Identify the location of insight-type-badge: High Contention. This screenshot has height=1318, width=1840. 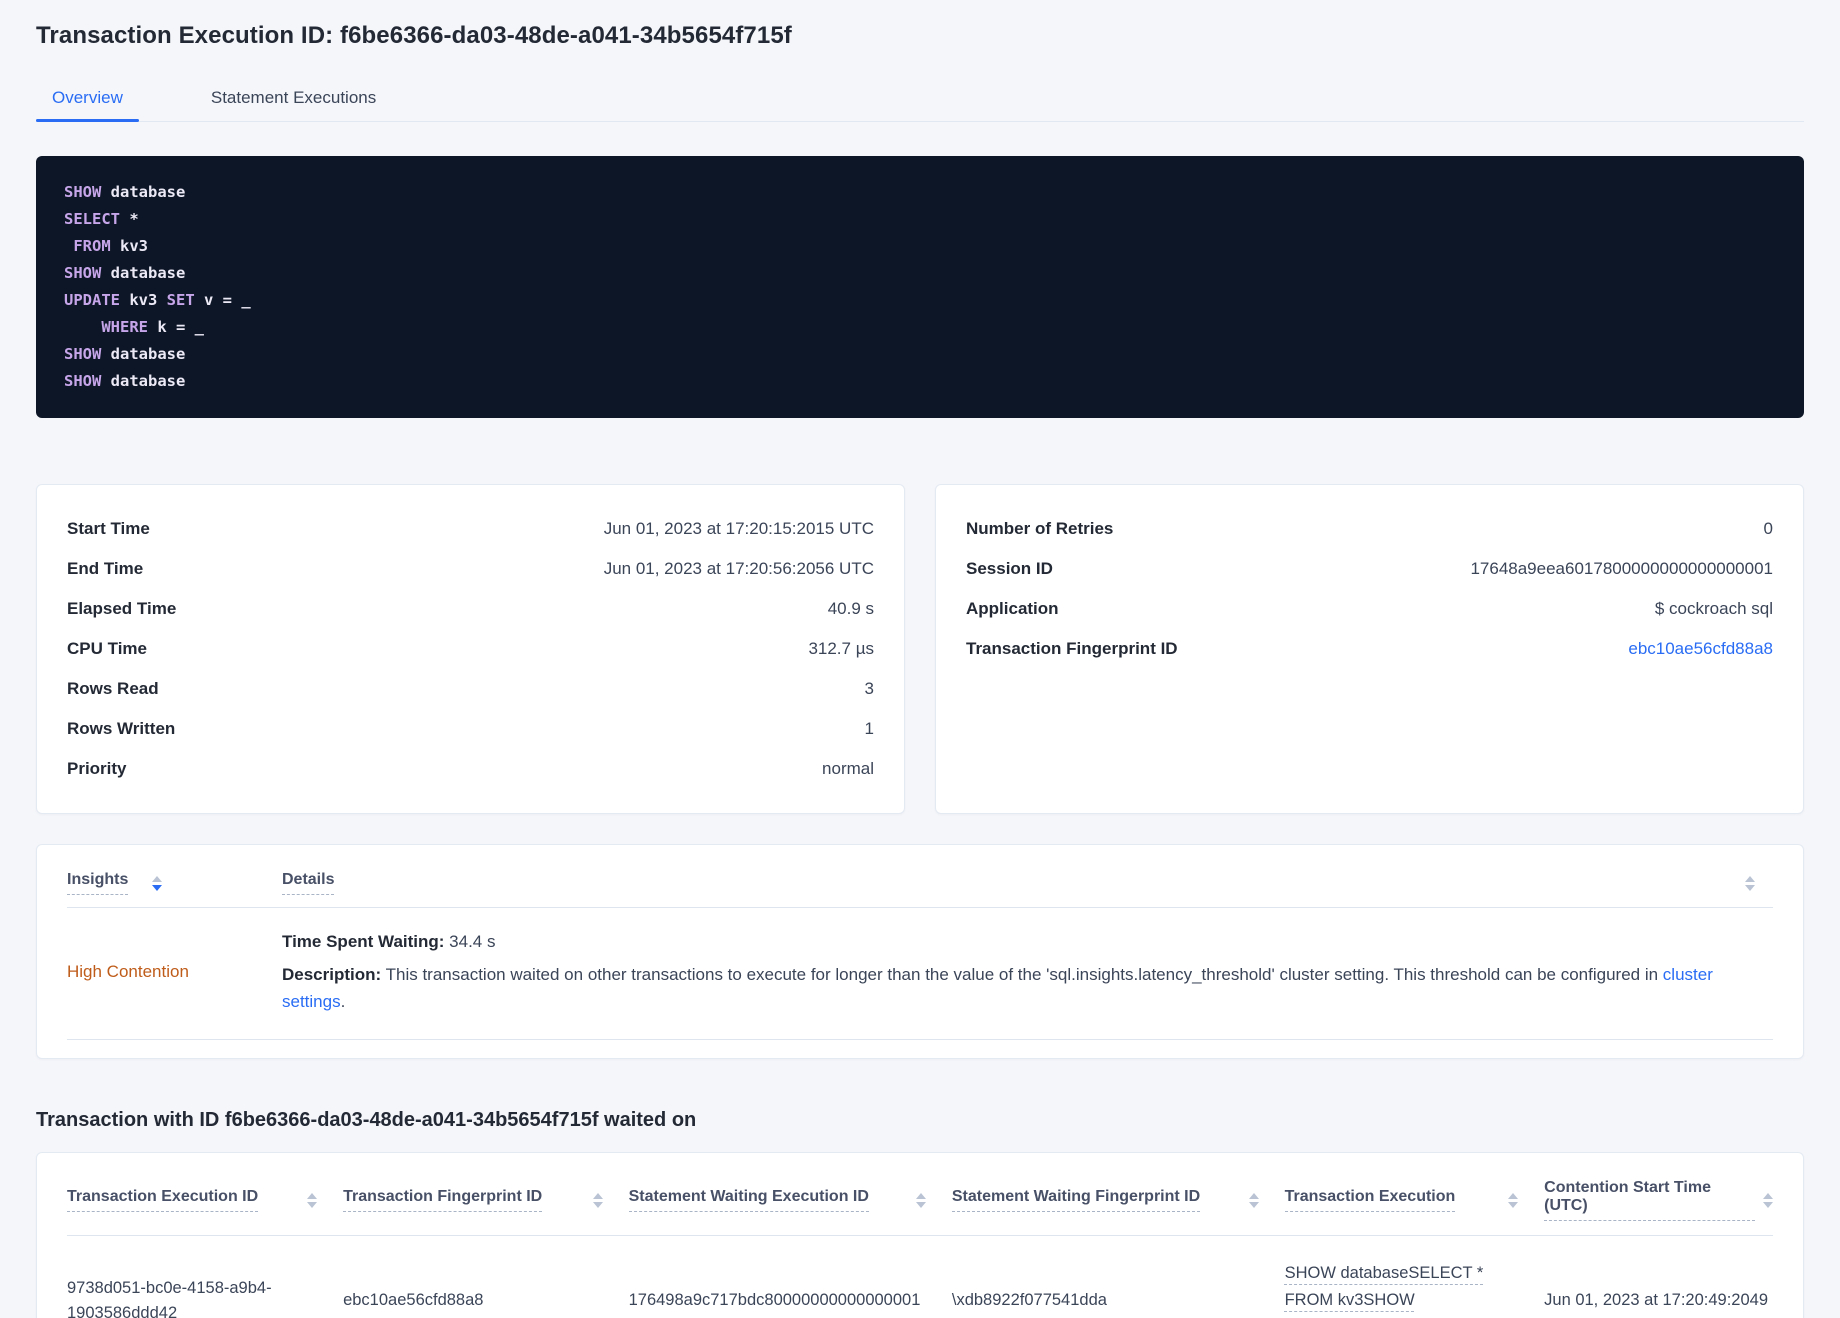
(128, 971).